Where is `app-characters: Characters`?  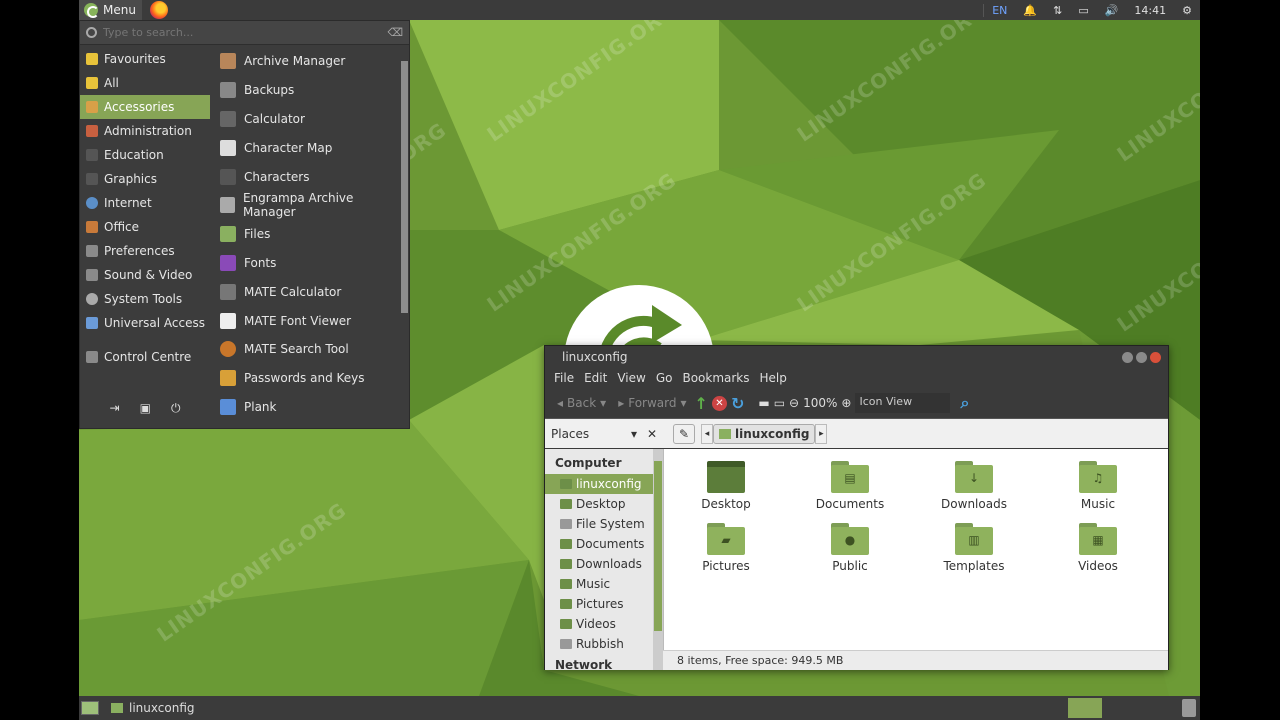
app-characters: Characters is located at coordinates (306, 176).